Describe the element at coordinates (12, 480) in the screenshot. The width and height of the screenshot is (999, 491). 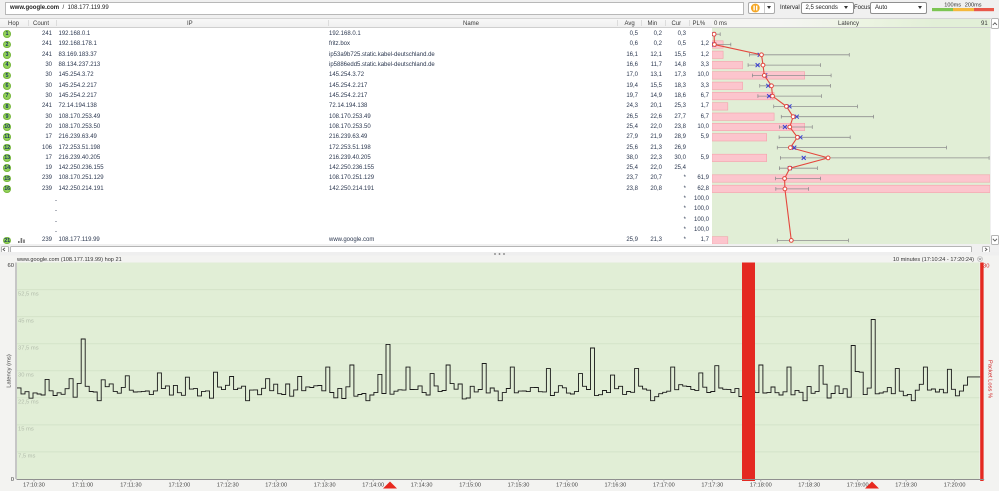
I see `svg-text: 0` at that location.